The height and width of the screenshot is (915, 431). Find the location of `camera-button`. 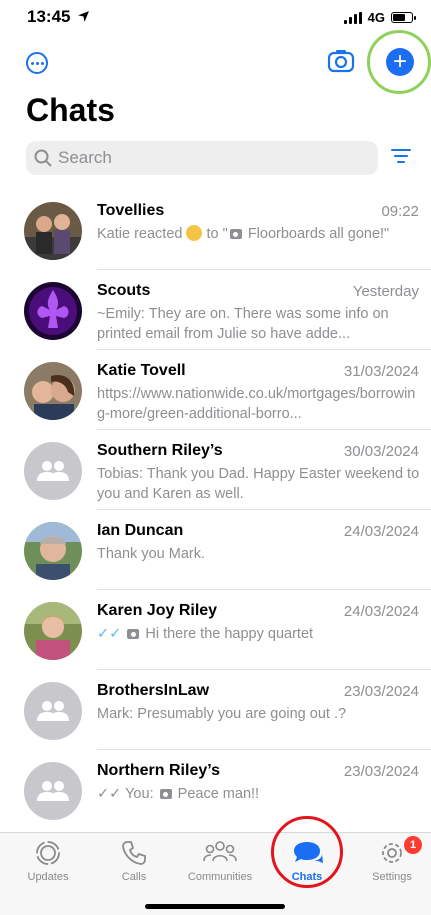

camera-button is located at coordinates (341, 61).